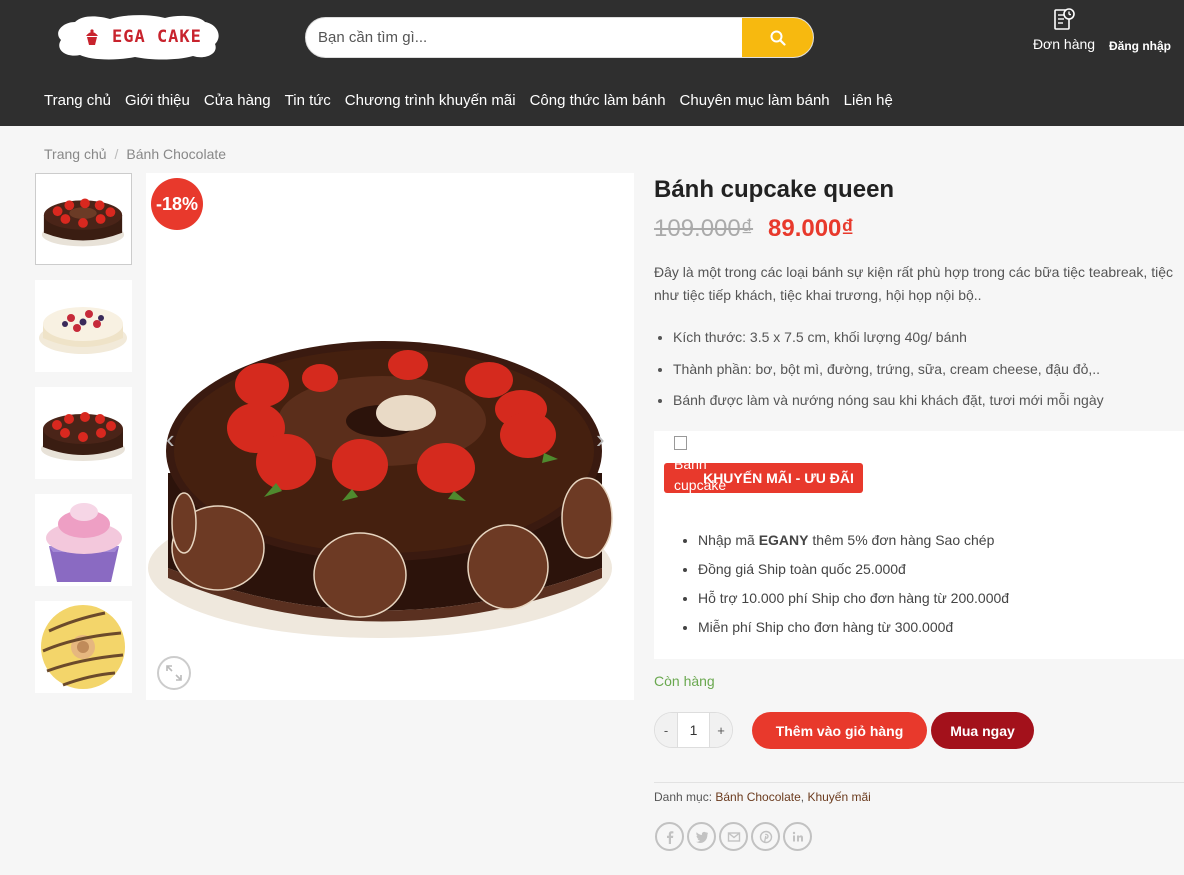  Describe the element at coordinates (838, 797) in the screenshot. I see `category-link-promotion: Khuyến mãi` at that location.